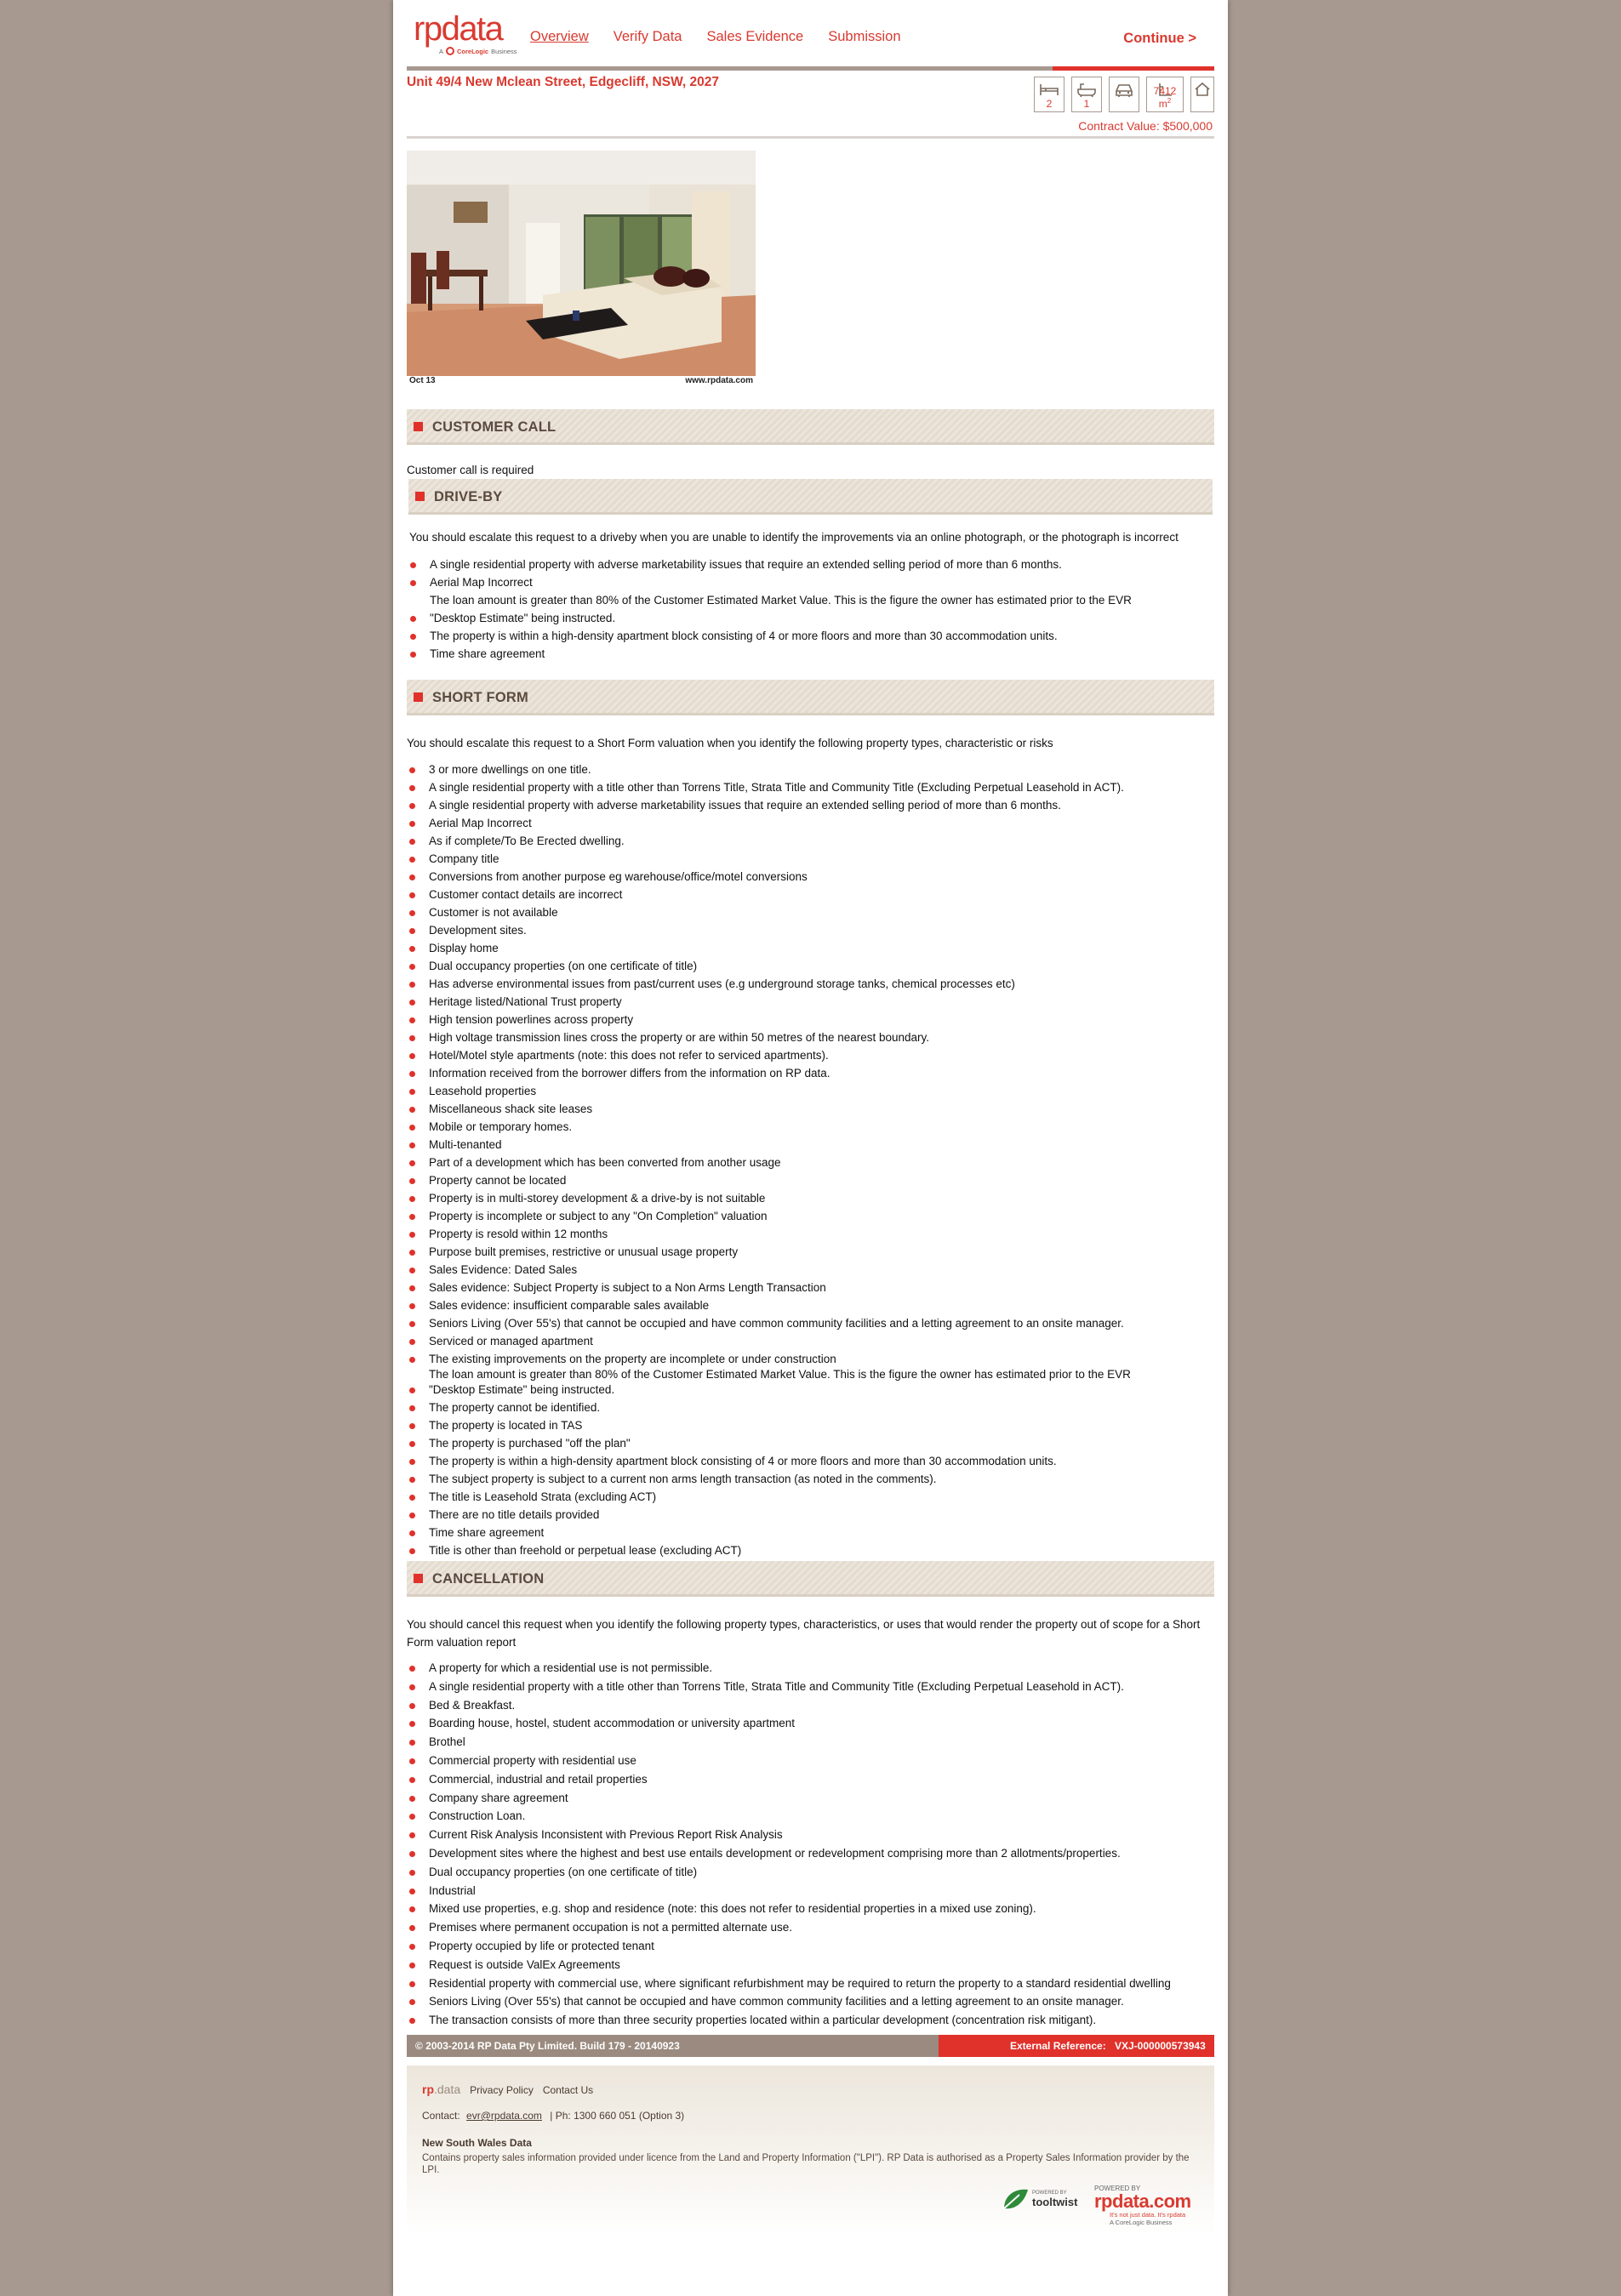  What do you see at coordinates (1086, 104) in the screenshot?
I see `bathrooms-count: 1` at bounding box center [1086, 104].